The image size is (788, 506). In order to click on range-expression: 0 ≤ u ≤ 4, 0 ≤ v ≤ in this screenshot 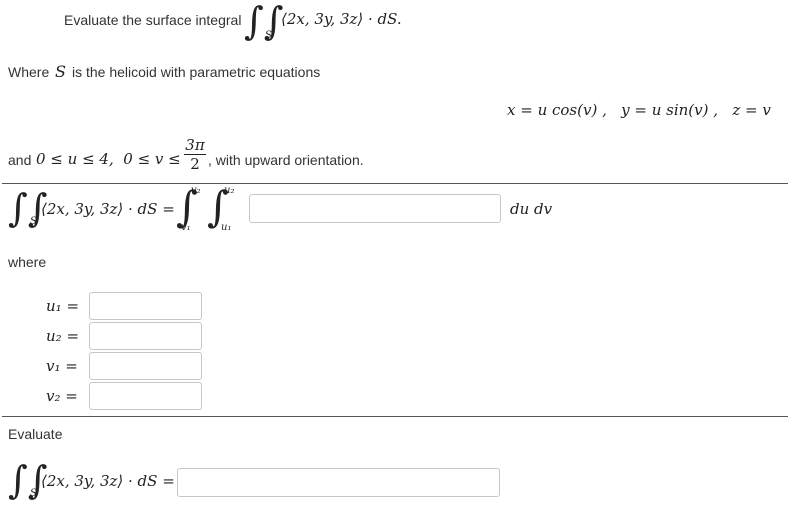, I will do `click(108, 159)`.